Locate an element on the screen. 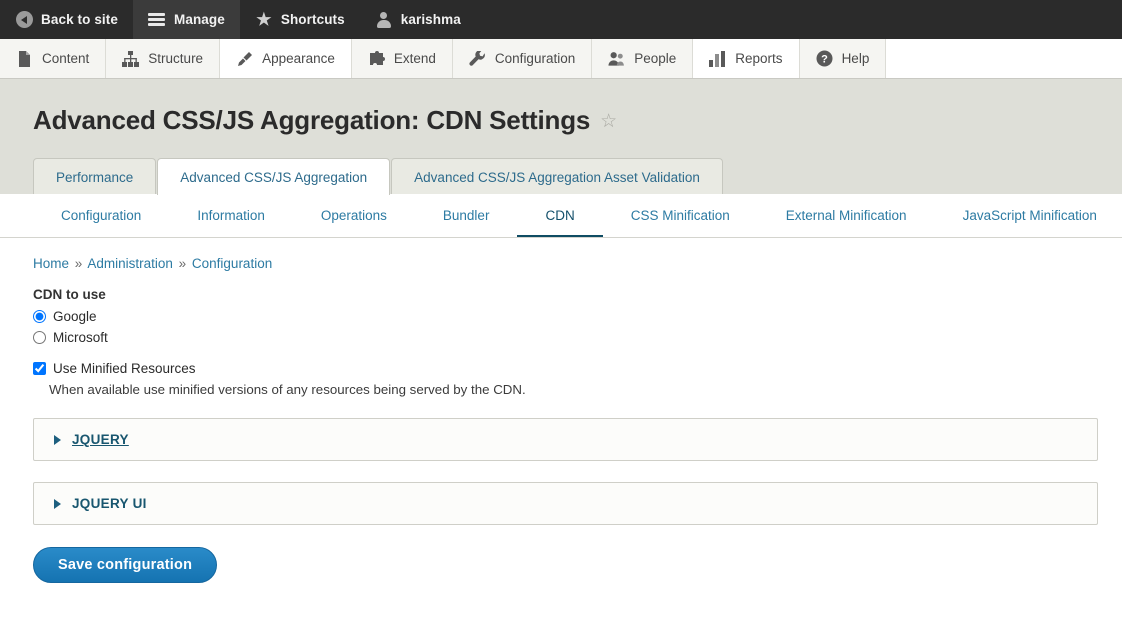  breadcrumb-link-home: Home is located at coordinates (51, 263).